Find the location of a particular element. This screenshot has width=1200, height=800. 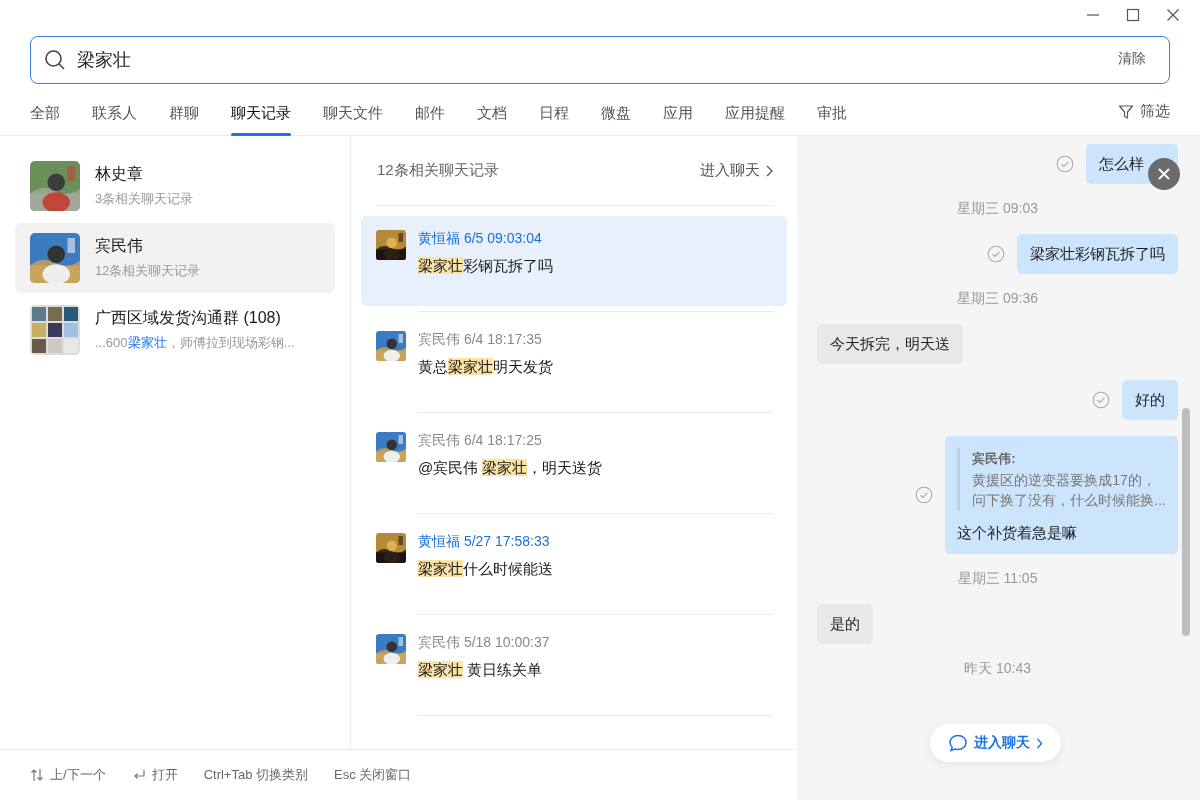

conversation-name: 广西区域发货沟通群 (108) is located at coordinates (188, 318).